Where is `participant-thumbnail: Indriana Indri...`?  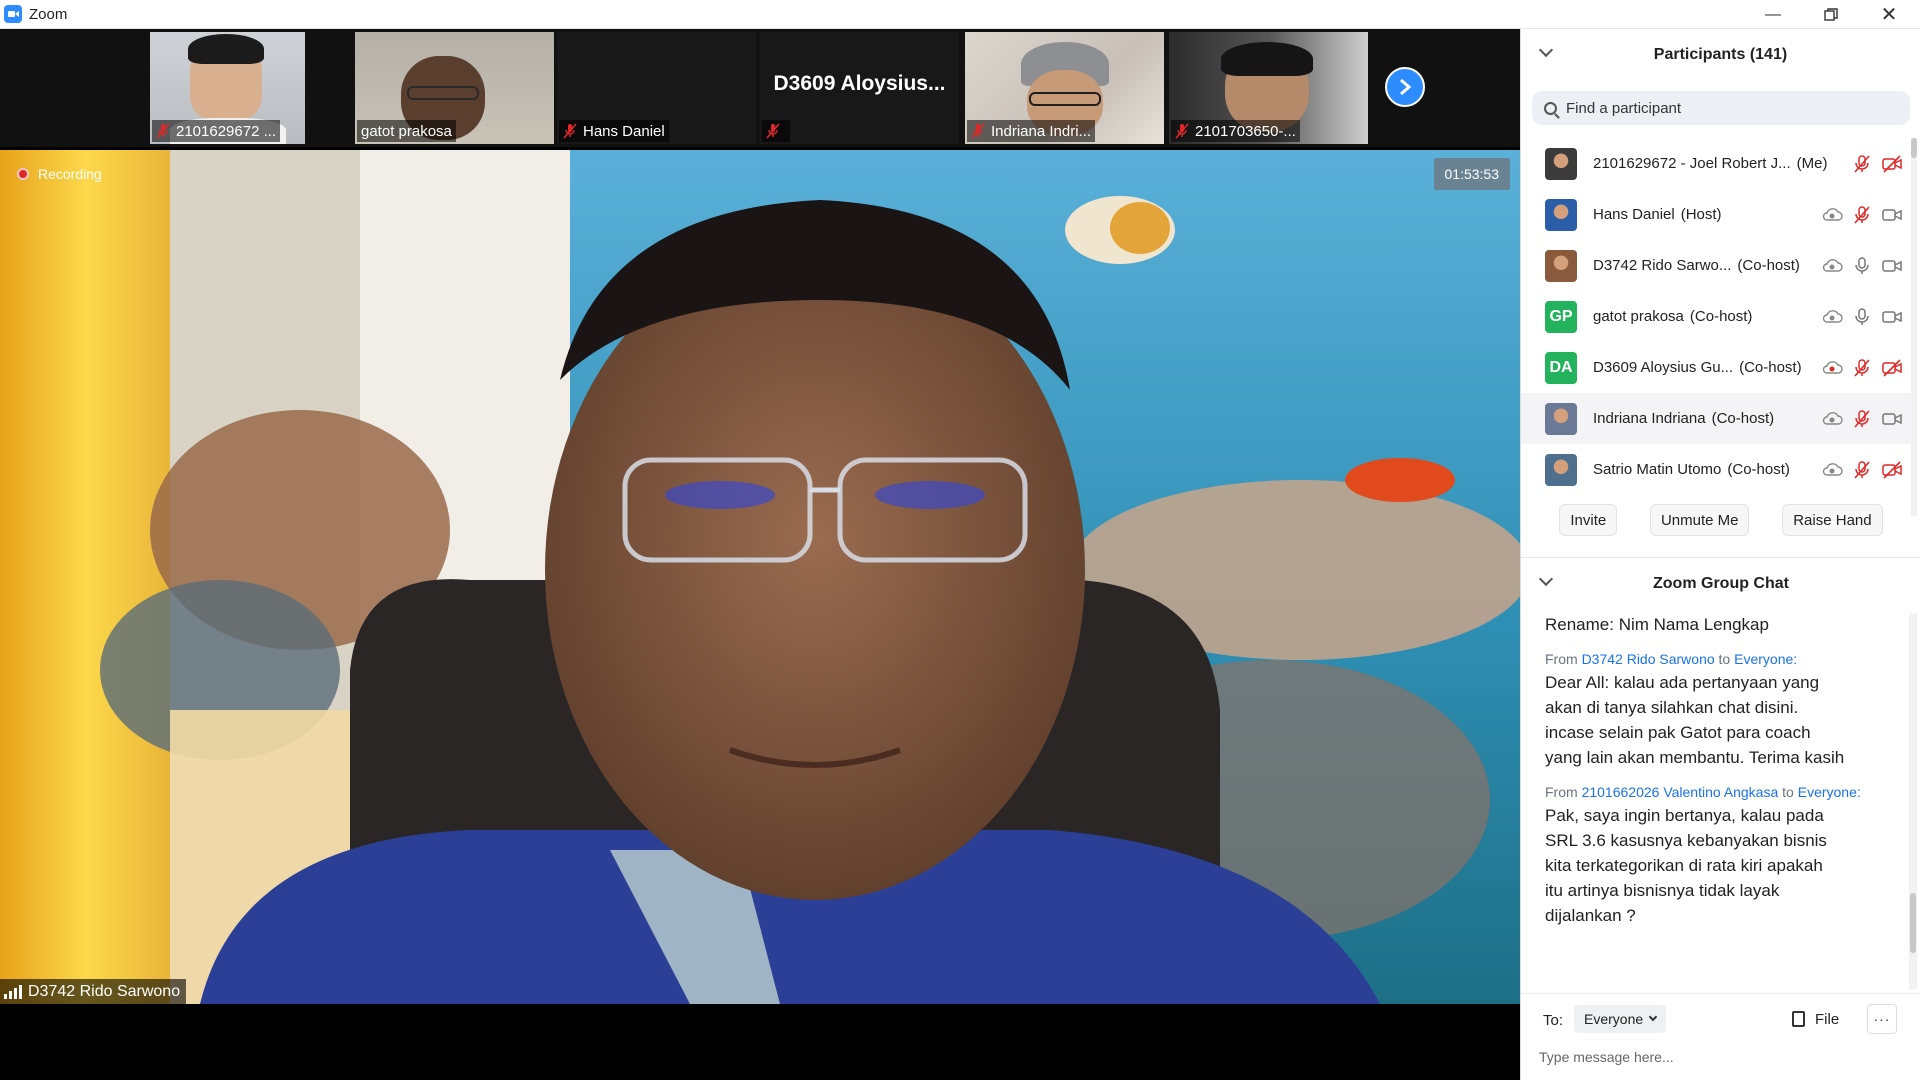 participant-thumbnail: Indriana Indri... is located at coordinates (1064, 88).